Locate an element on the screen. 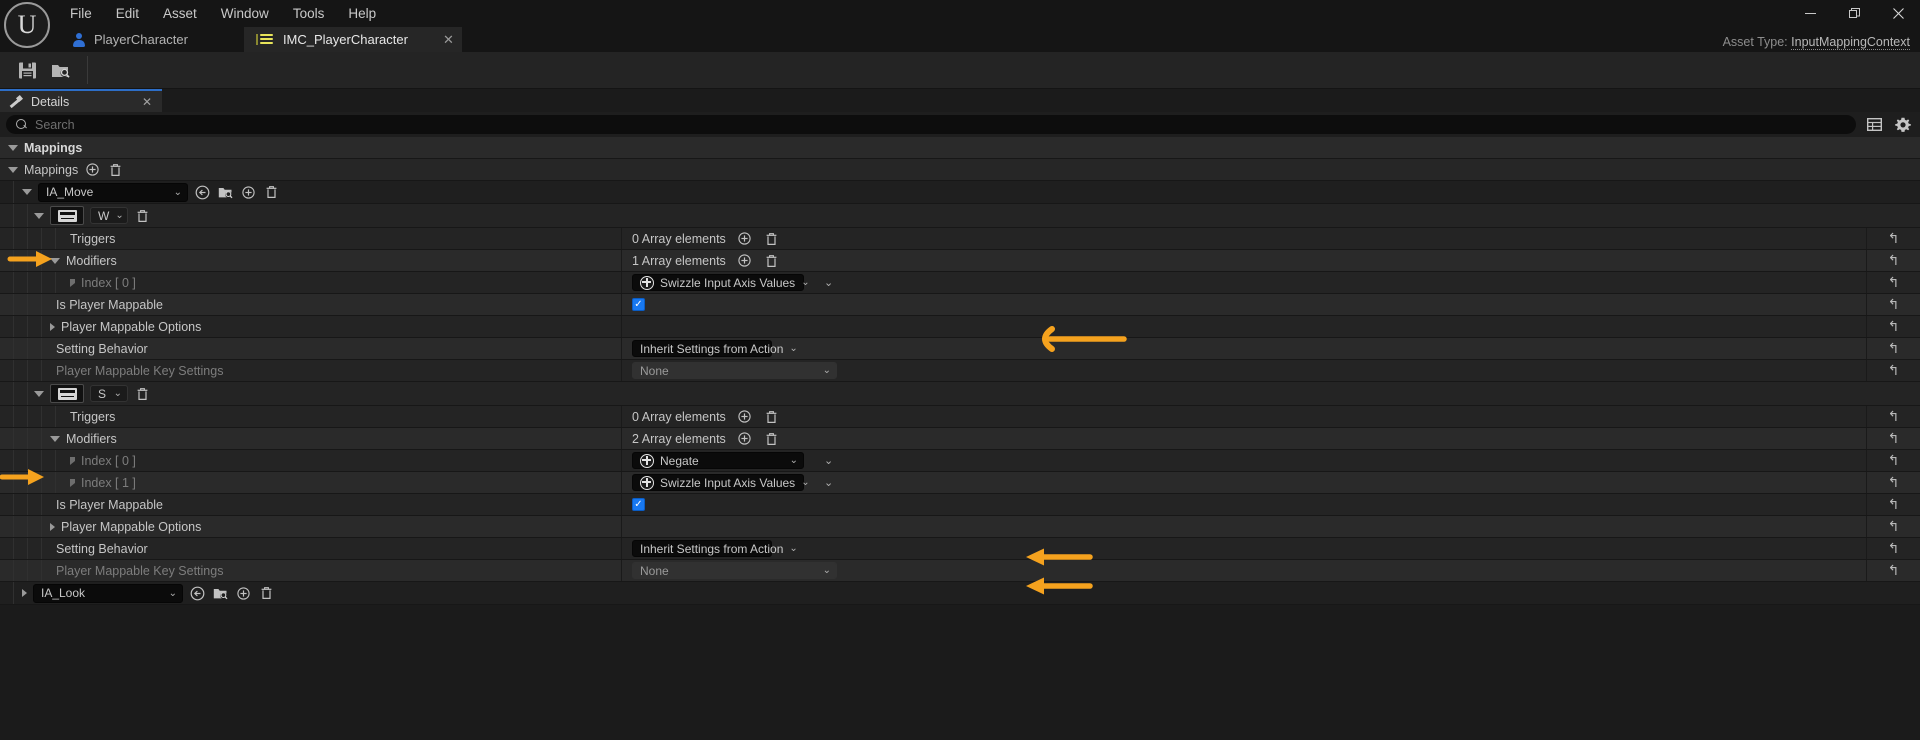 This screenshot has height=740, width=1920. modifiers-row: Modifiers 1 Array elements ↰ is located at coordinates (960, 261).